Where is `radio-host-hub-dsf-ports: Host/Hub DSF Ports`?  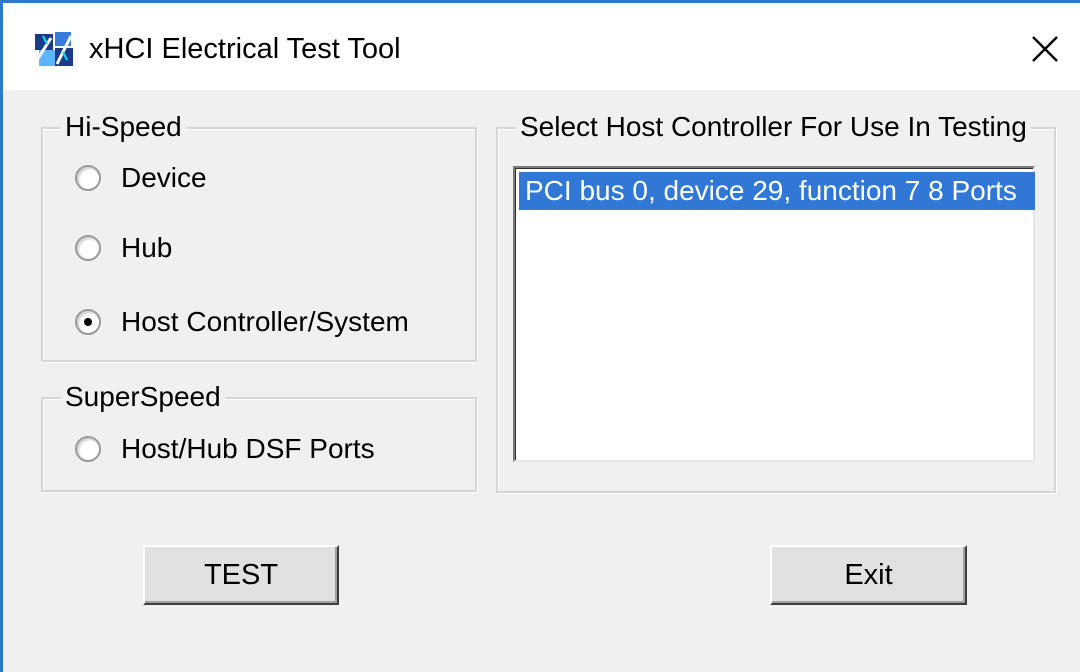 radio-host-hub-dsf-ports: Host/Hub DSF Ports is located at coordinates (225, 449).